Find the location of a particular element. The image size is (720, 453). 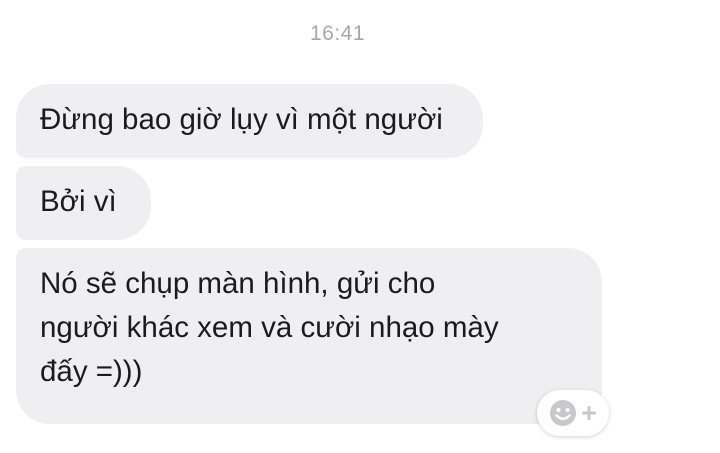

plus-icon is located at coordinates (589, 413).